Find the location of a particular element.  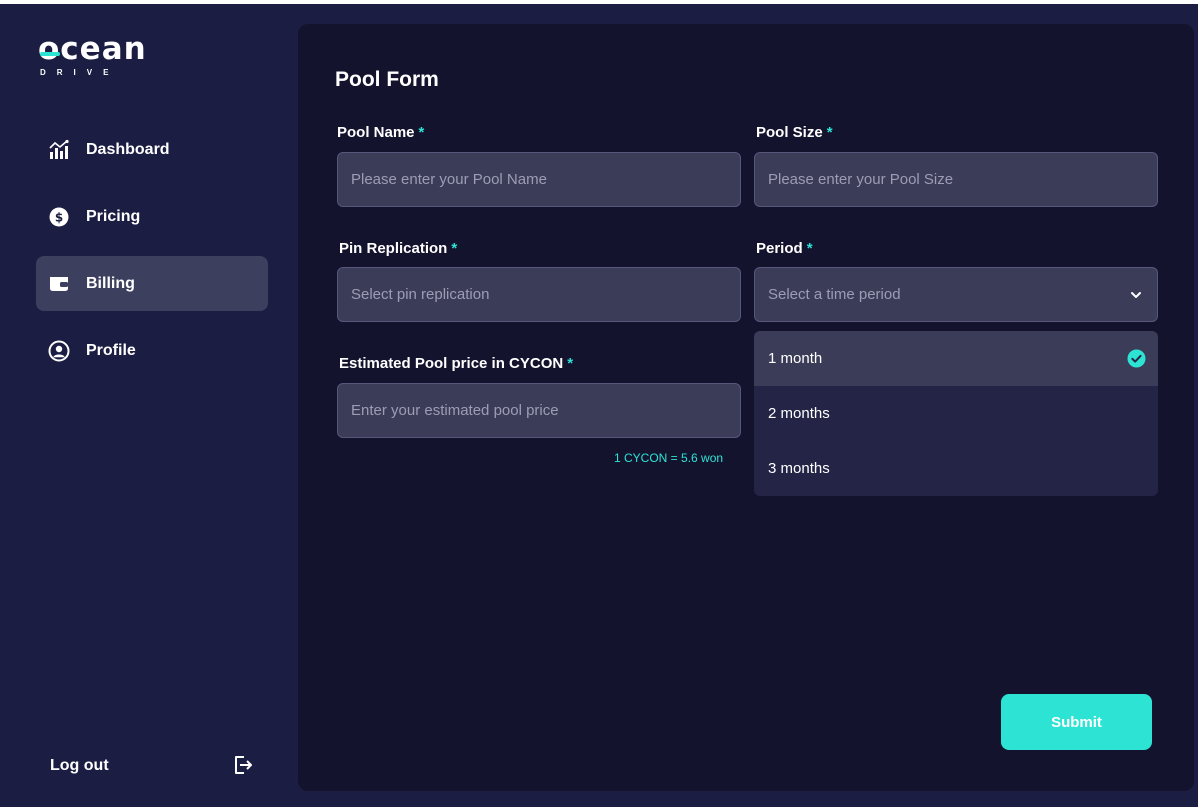

pool-name-label: Pool Name * is located at coordinates (380, 132).